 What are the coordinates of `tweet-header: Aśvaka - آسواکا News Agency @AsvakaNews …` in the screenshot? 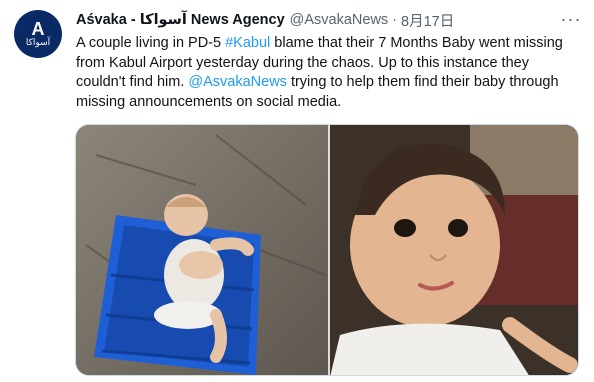 It's located at (265, 20).